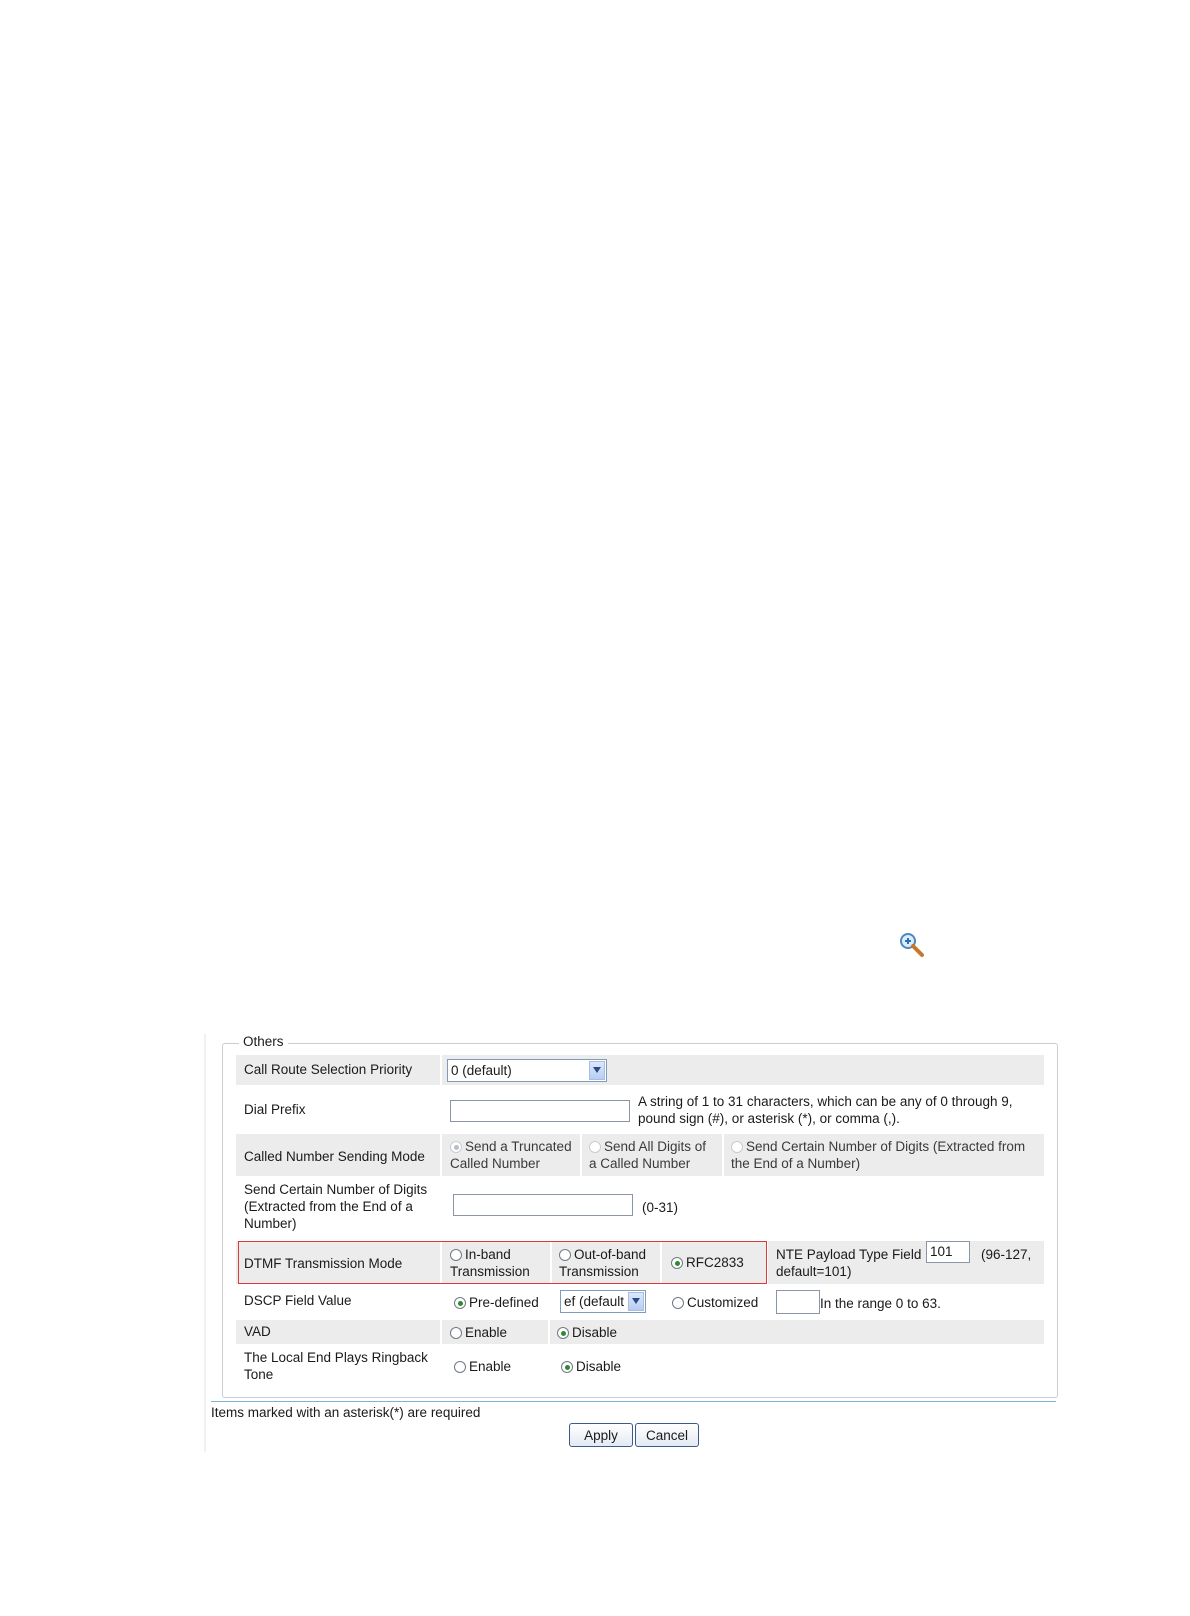 The width and height of the screenshot is (1190, 1616). Describe the element at coordinates (502, 1262) in the screenshot. I see `dtmf-highlight-box` at that location.